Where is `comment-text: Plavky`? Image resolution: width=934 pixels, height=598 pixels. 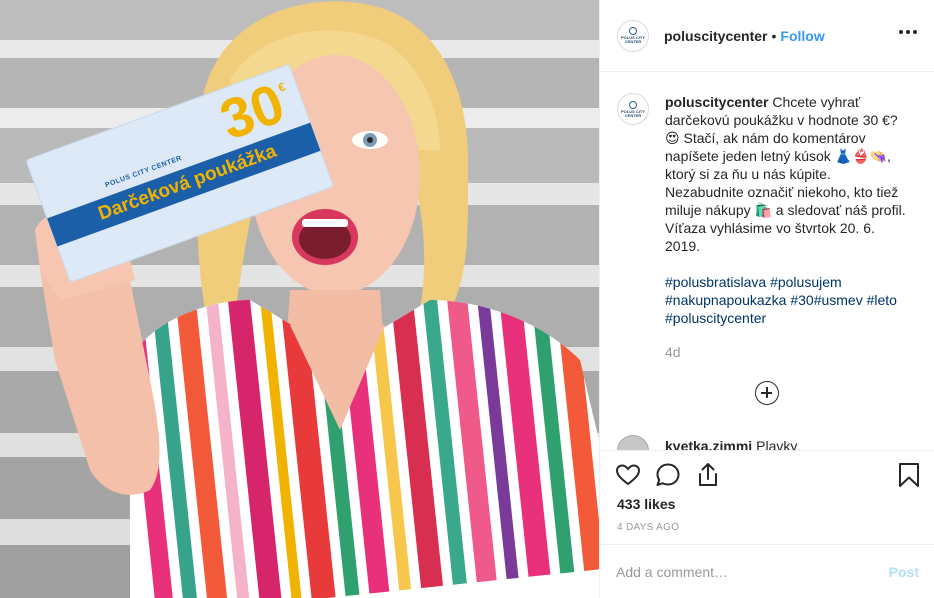
comment-text: Plavky is located at coordinates (777, 444).